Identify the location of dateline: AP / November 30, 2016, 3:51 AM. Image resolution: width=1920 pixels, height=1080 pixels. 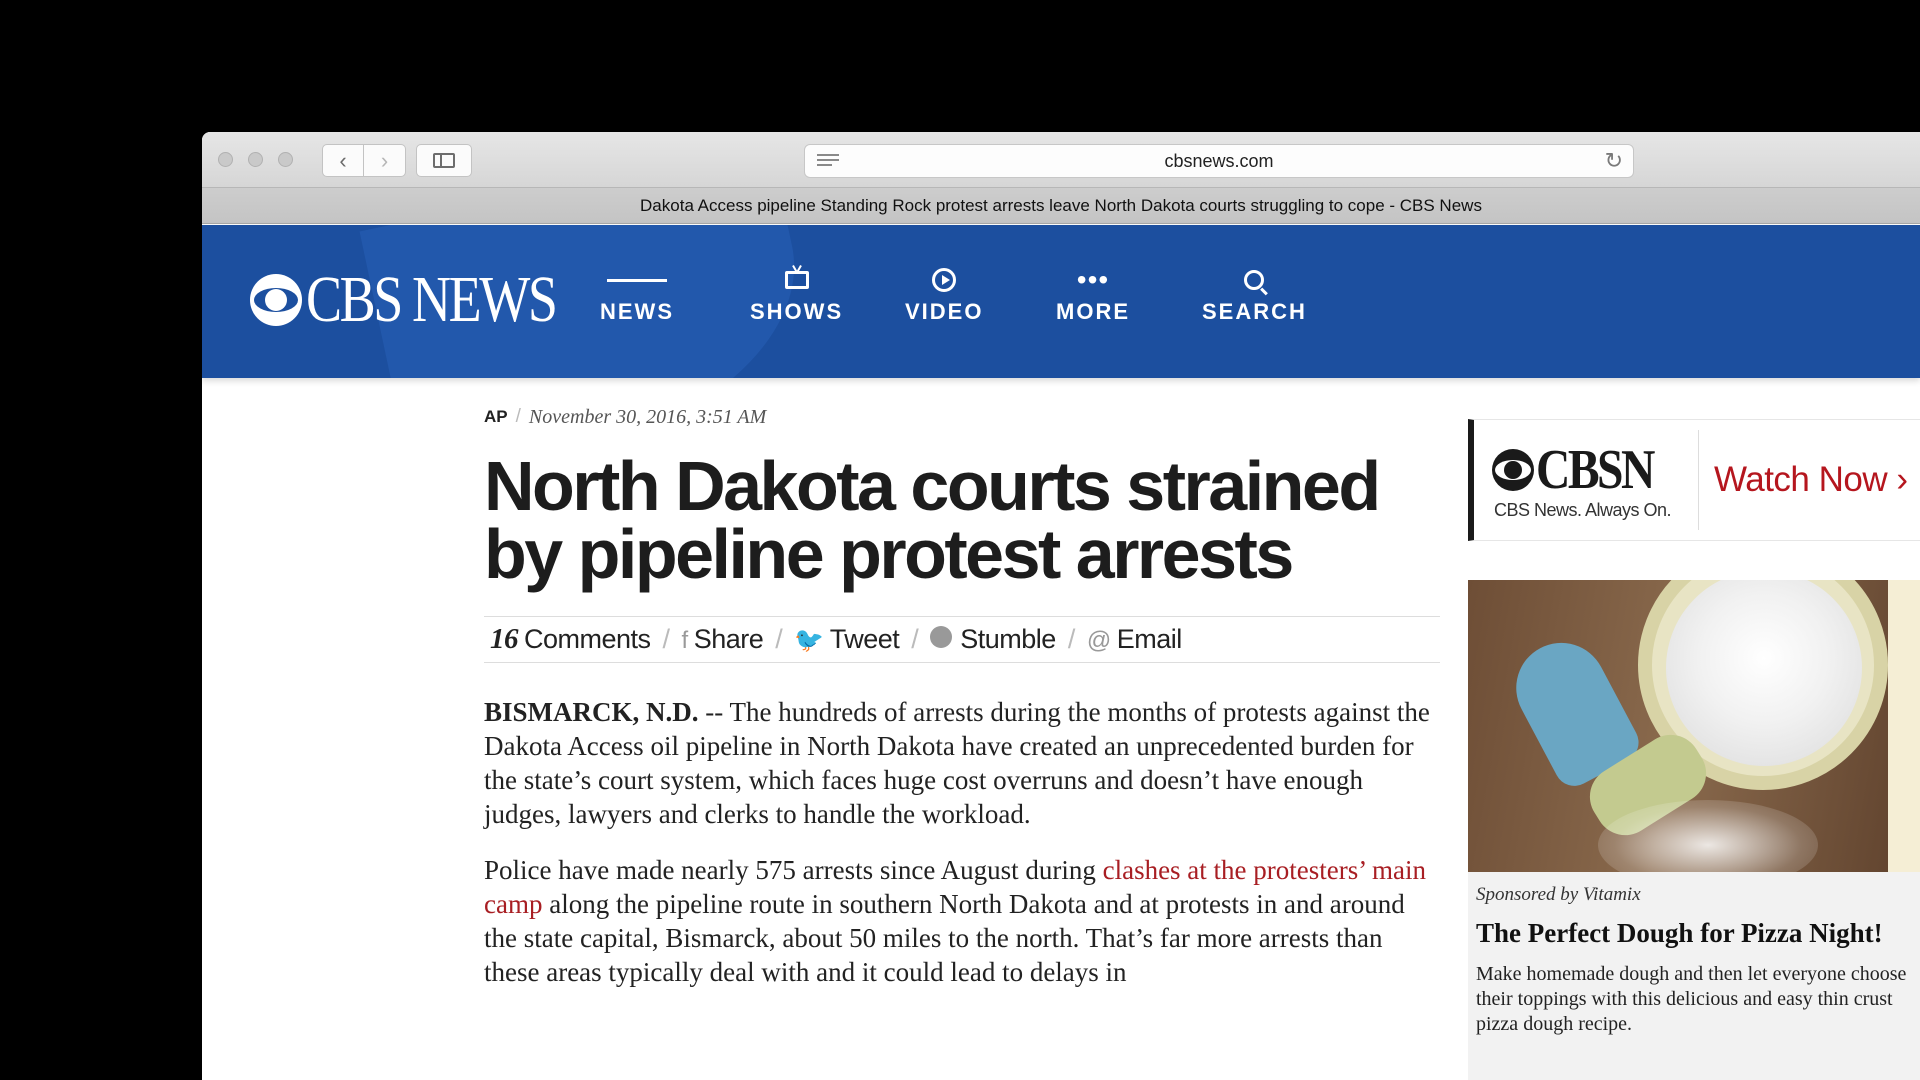
(962, 417).